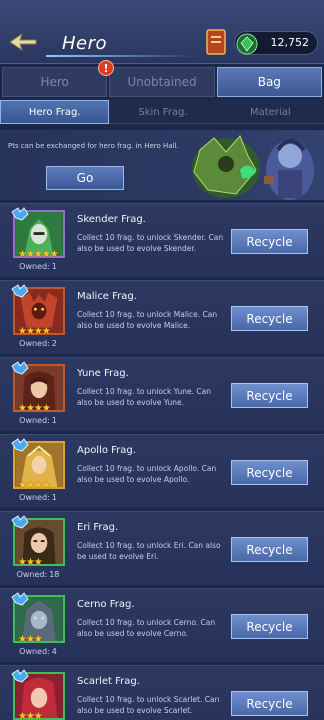 This screenshot has width=324, height=720. I want to click on fragment-name: Skender Frag., so click(111, 219).